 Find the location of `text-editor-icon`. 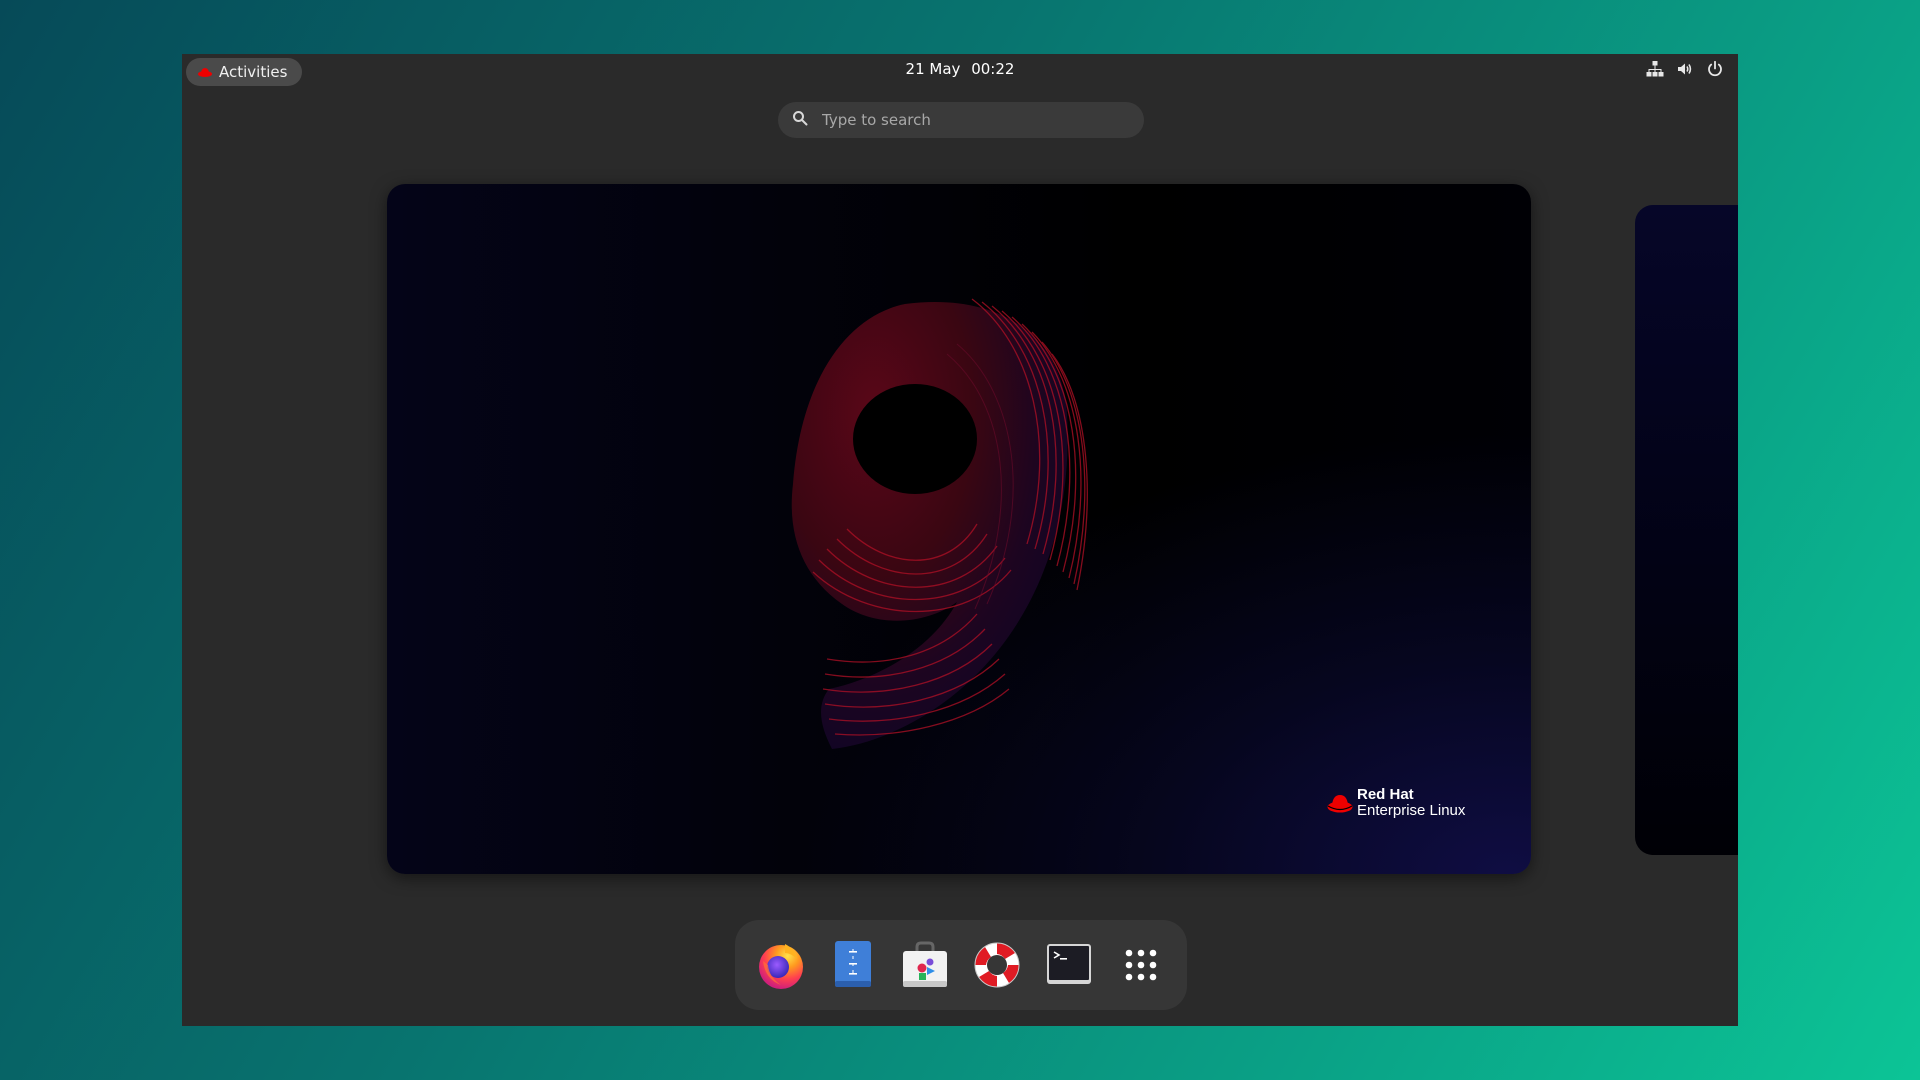

text-editor-icon is located at coordinates (853, 964).